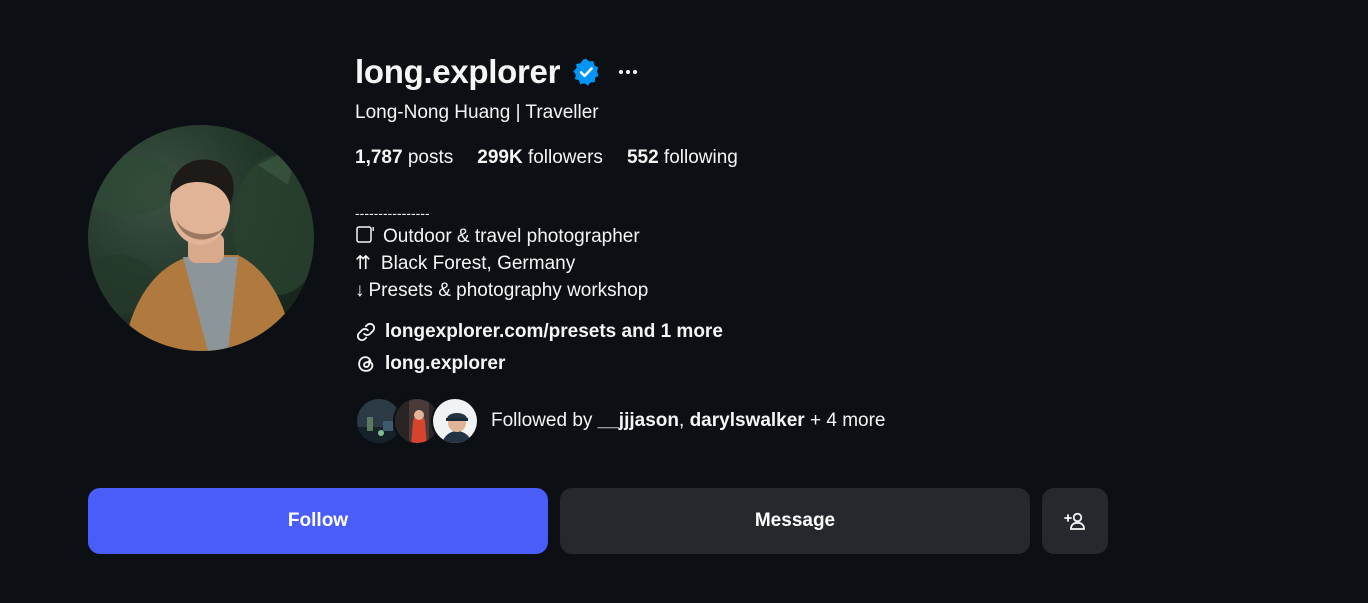 The image size is (1368, 603). What do you see at coordinates (508, 290) in the screenshot?
I see `bio-line-3-text: Presets & photography workshop` at bounding box center [508, 290].